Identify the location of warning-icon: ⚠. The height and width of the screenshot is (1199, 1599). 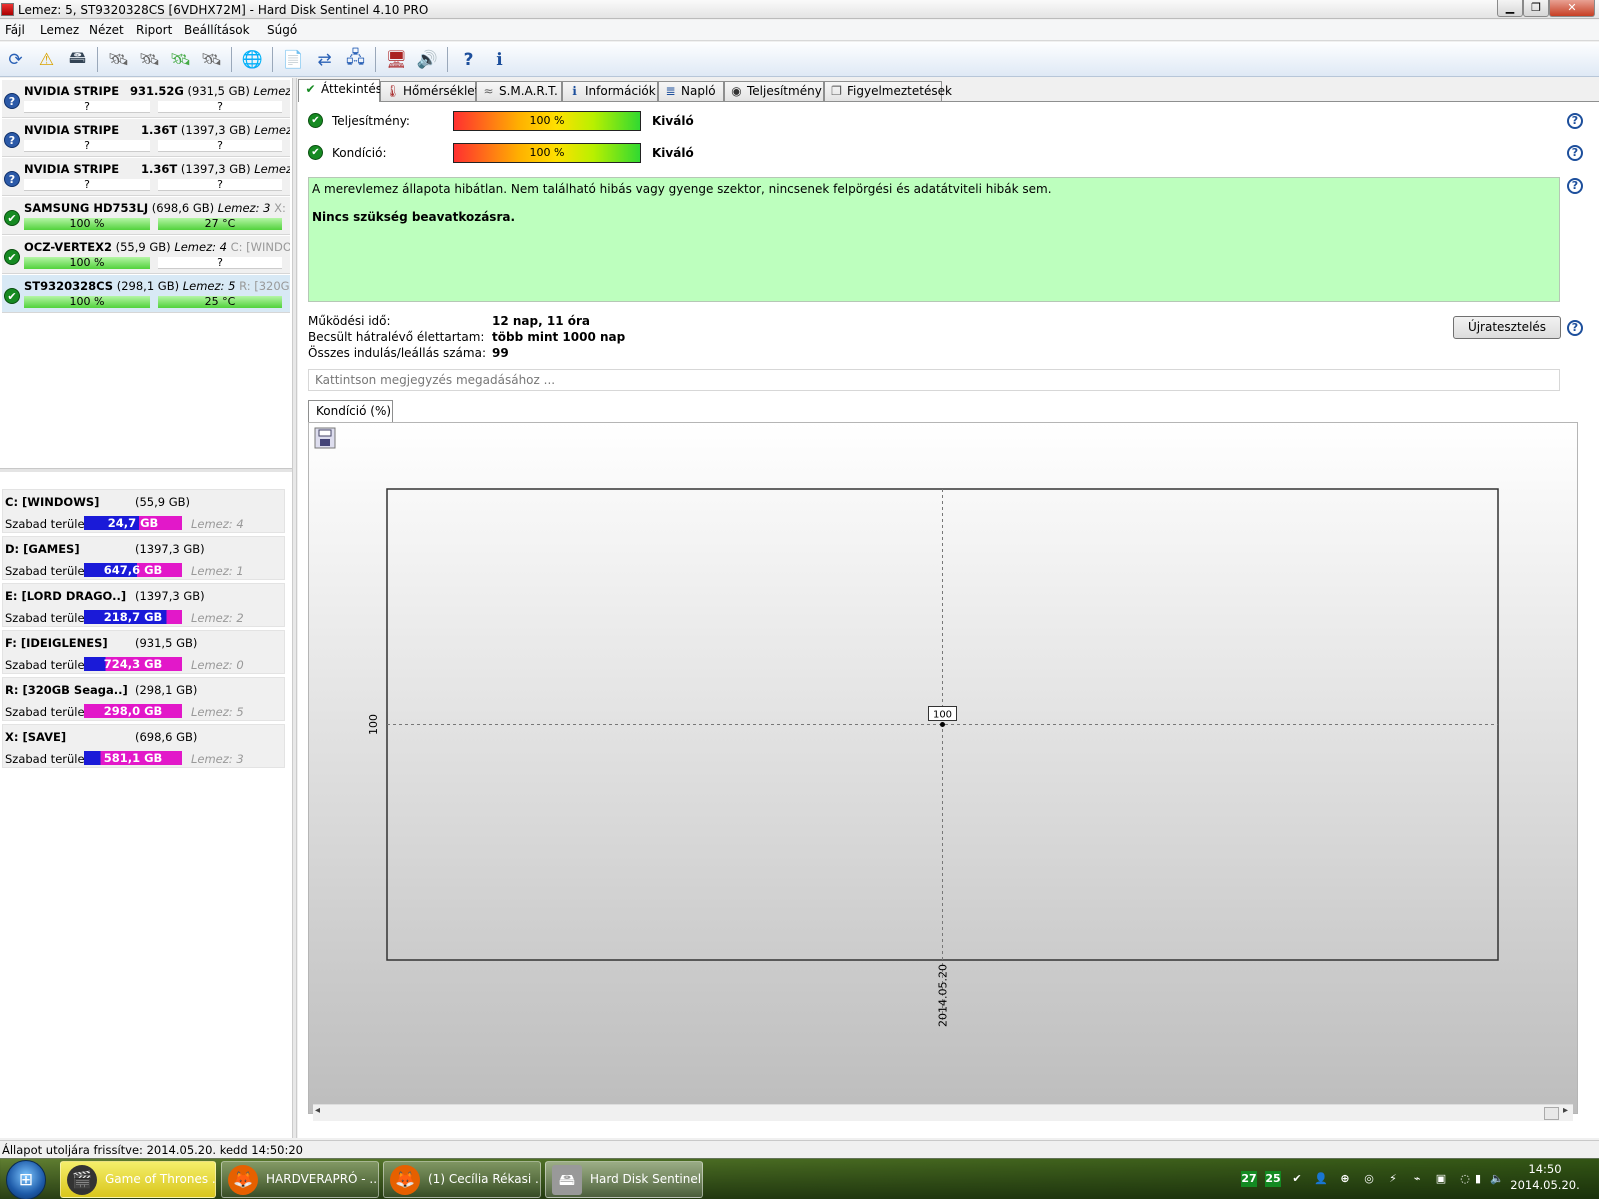
(46, 59).